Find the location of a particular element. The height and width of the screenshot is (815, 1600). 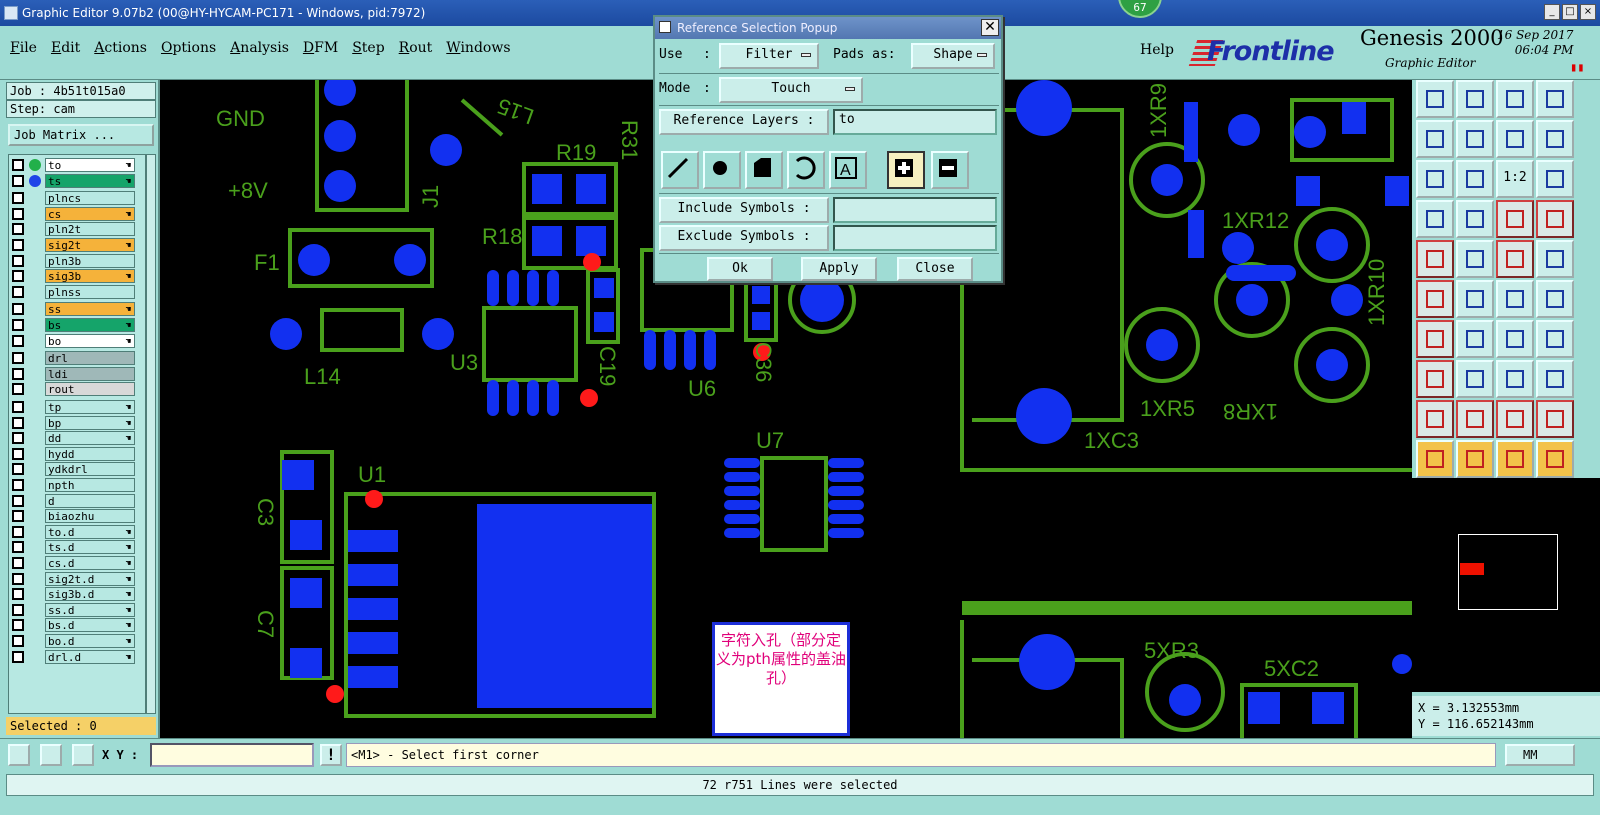

pads-dropdown: Shape is located at coordinates (953, 56).